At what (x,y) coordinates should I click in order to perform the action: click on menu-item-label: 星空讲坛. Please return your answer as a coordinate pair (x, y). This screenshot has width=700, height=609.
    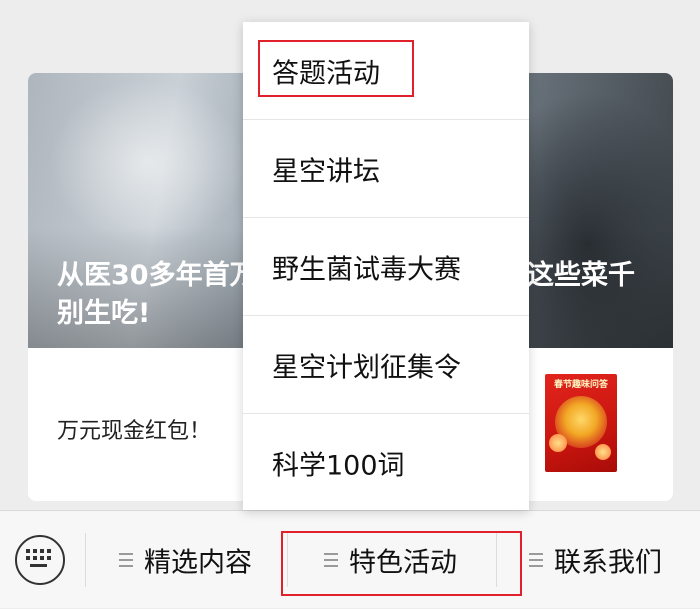
    Looking at the image, I should click on (326, 171).